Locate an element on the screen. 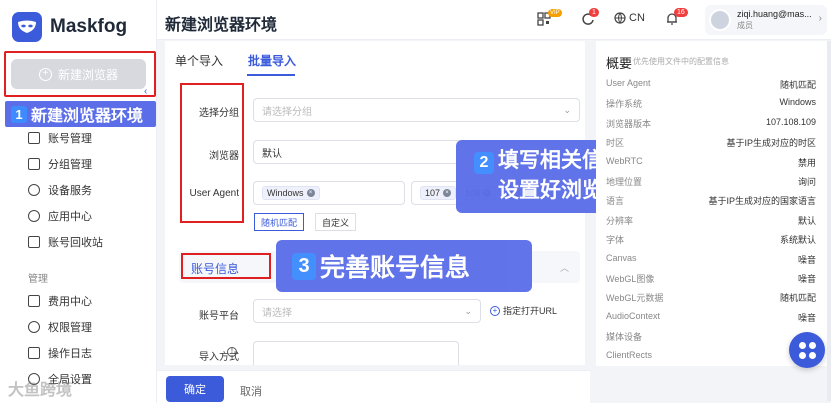  location-icon is located at coordinates (34, 190).